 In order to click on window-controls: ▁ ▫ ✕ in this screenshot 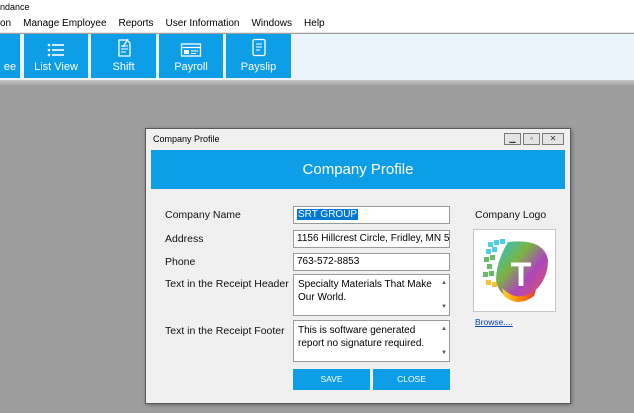, I will do `click(534, 139)`.